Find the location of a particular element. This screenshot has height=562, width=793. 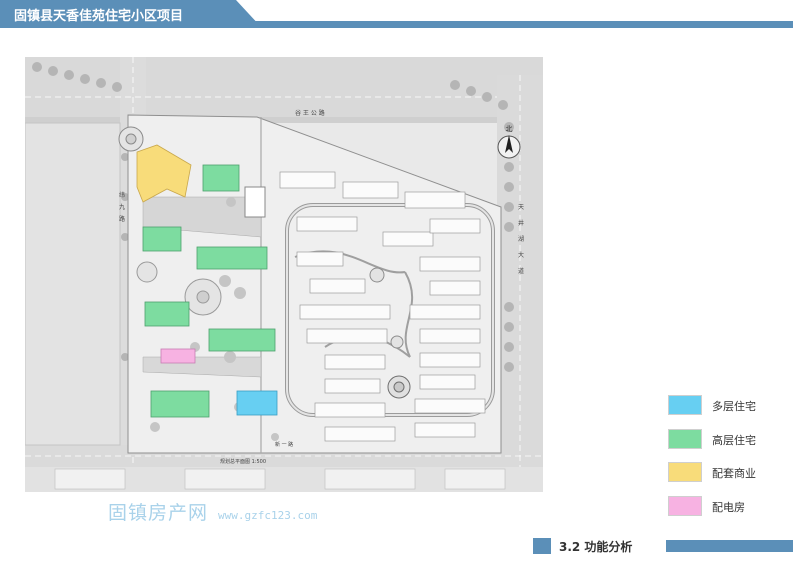

road-label-right-5: 道 is located at coordinates (521, 271).